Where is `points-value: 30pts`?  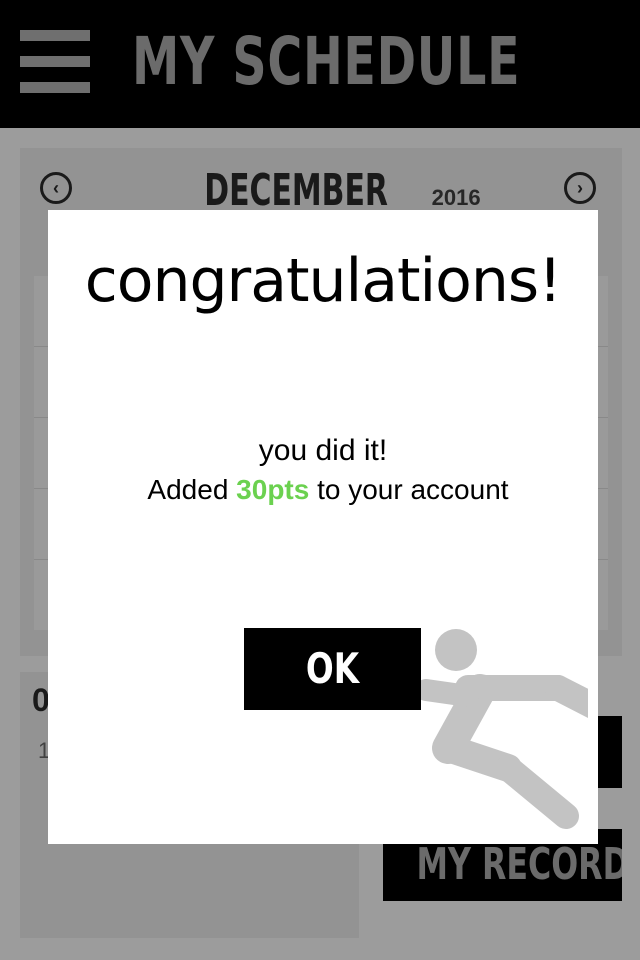 points-value: 30pts is located at coordinates (273, 489).